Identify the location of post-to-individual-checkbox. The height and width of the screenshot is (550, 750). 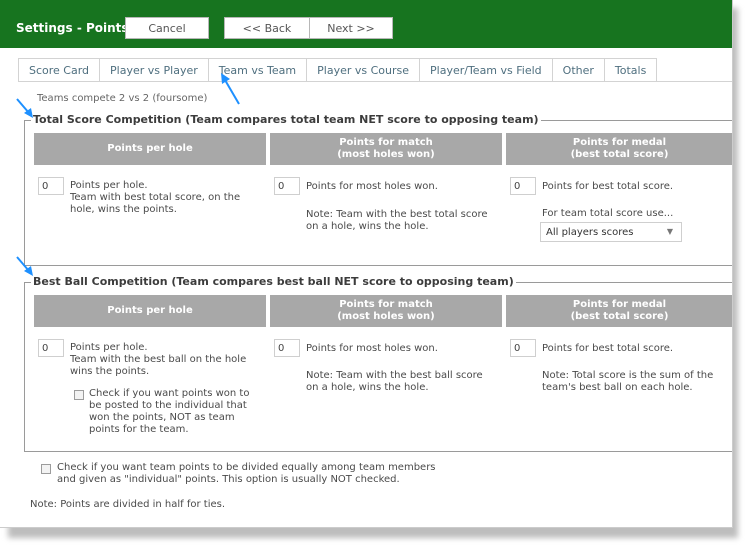
(79, 395).